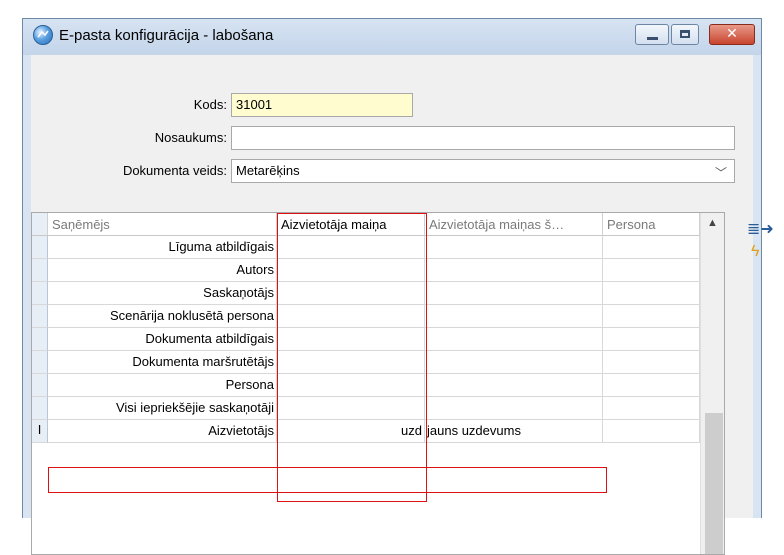 This screenshot has height=555, width=784. Describe the element at coordinates (652, 38) in the screenshot. I see `minimize-icon` at that location.